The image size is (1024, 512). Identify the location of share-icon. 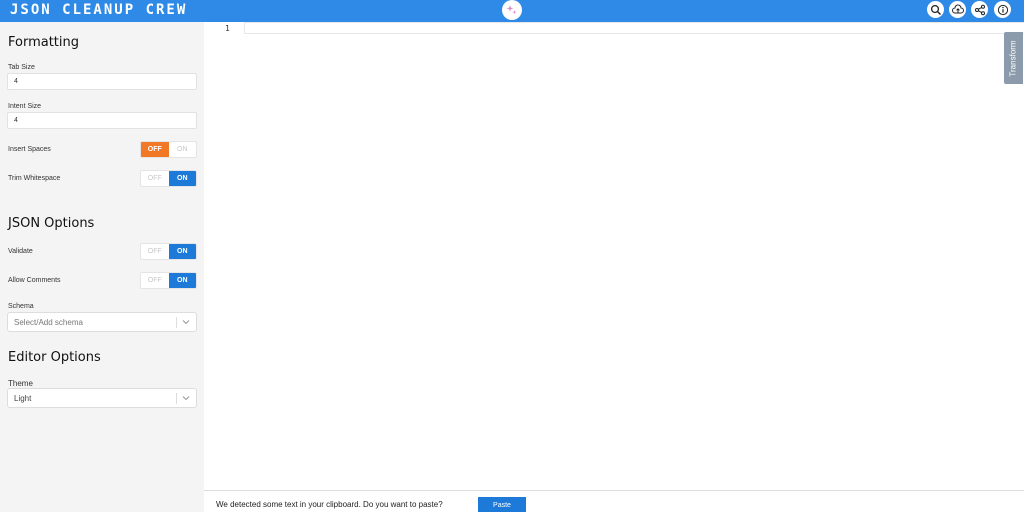
(979, 9).